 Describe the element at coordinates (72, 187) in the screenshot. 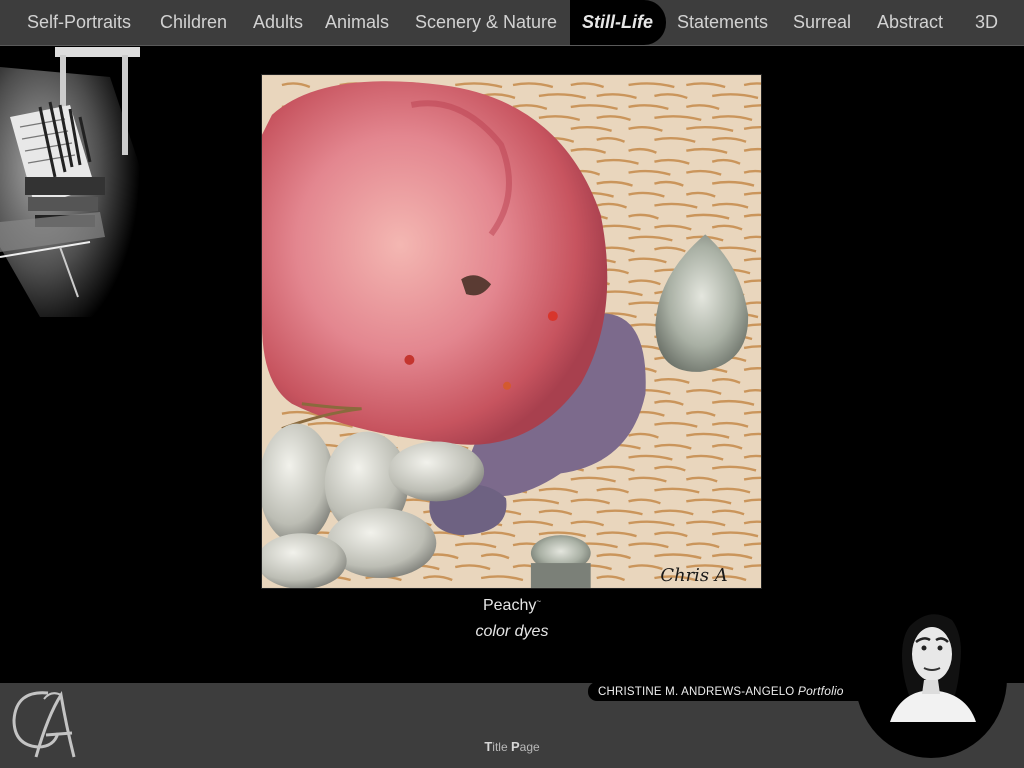

I see `decorative-desk-photo` at that location.